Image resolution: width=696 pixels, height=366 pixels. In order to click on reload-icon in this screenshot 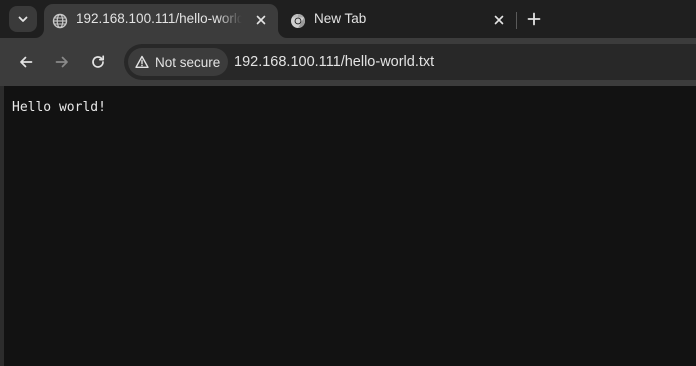, I will do `click(98, 61)`.